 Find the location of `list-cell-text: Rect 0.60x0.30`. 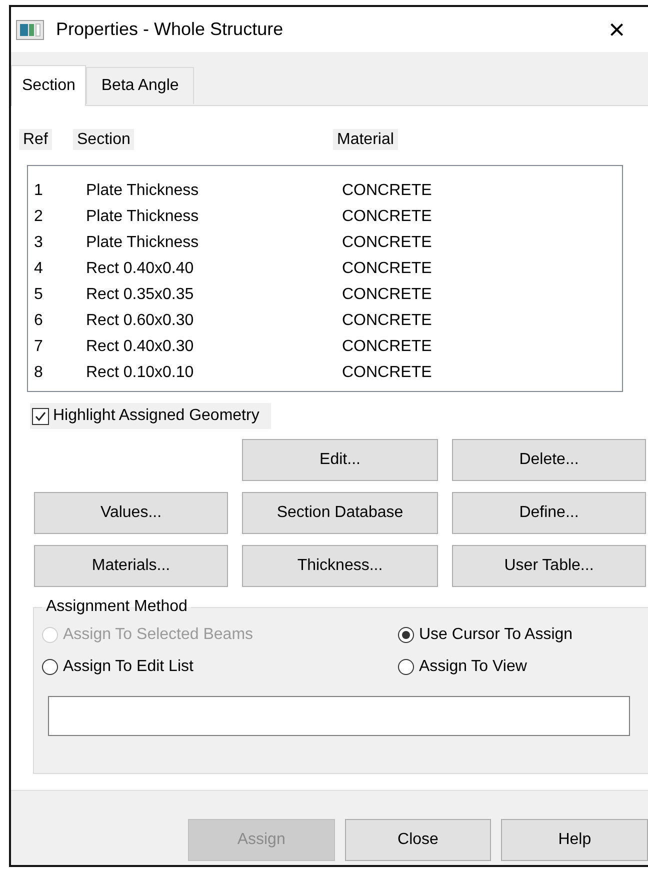

list-cell-text: Rect 0.60x0.30 is located at coordinates (140, 321).